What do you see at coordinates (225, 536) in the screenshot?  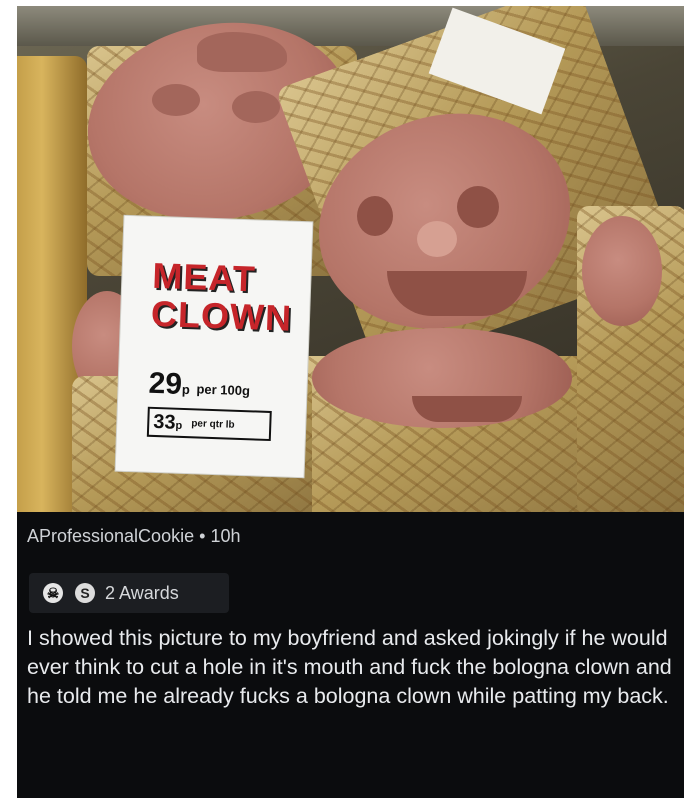 I see `comment-age: 10h` at bounding box center [225, 536].